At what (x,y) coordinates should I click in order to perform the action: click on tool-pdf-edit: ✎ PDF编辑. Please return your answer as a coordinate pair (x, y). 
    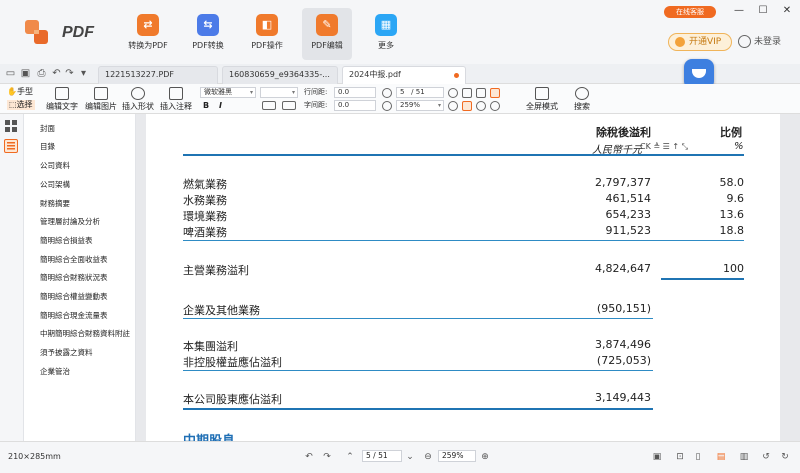
    Looking at the image, I should click on (327, 34).